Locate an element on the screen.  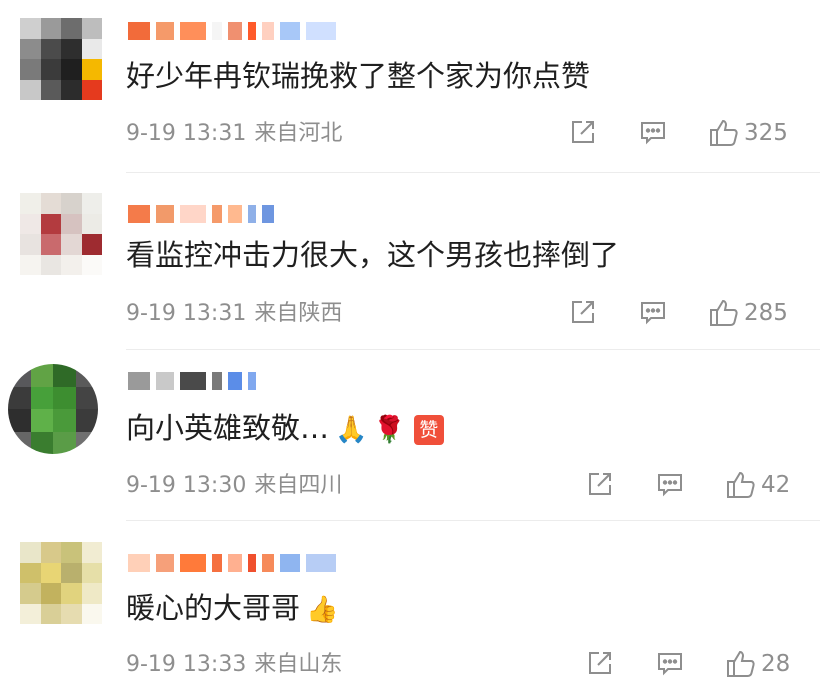
comment-actions: 325 is located at coordinates (410, 134).